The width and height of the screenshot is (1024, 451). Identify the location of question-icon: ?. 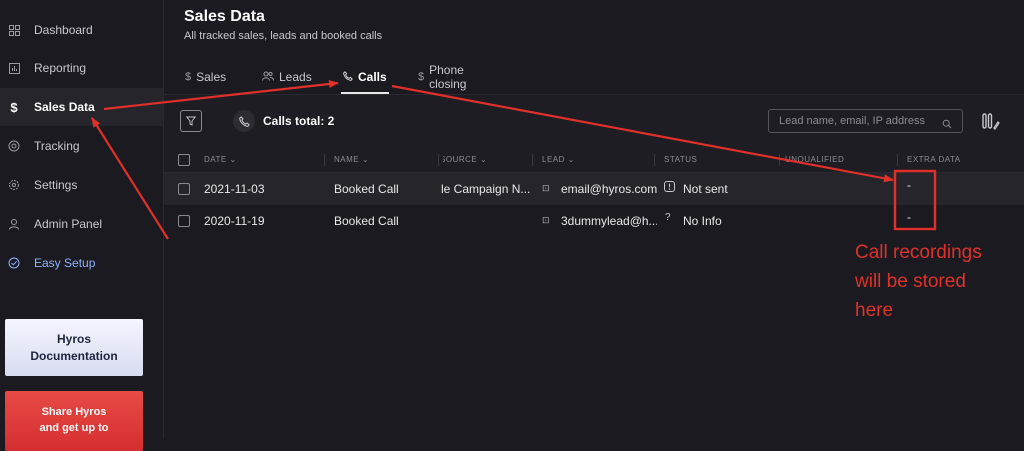
(668, 217).